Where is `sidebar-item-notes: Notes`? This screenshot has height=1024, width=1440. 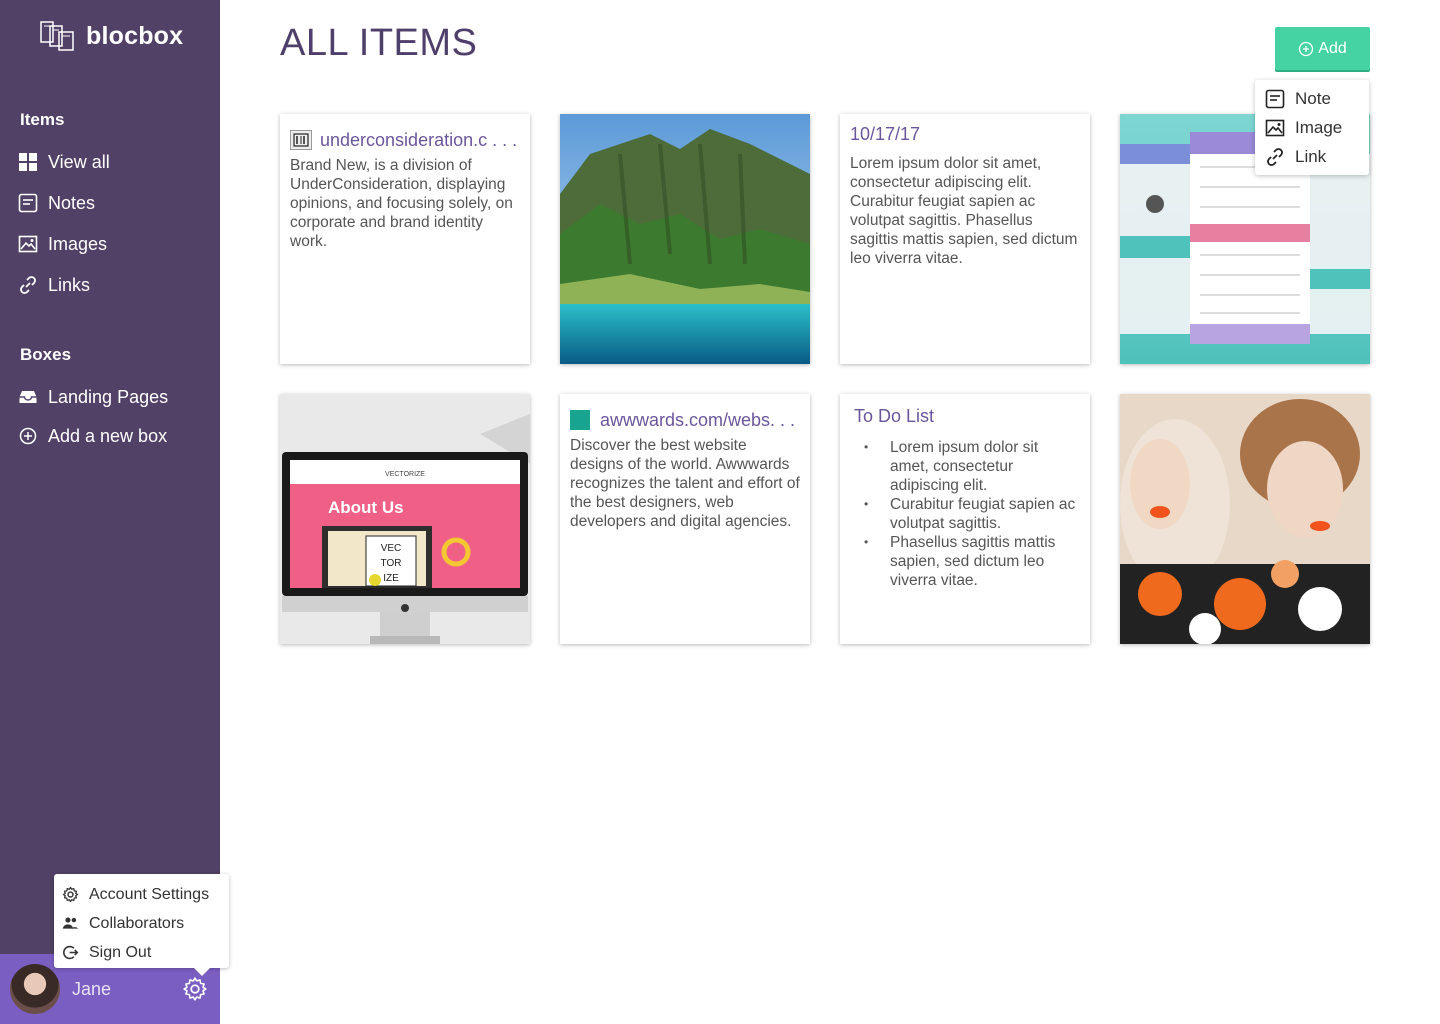 sidebar-item-notes: Notes is located at coordinates (56, 203).